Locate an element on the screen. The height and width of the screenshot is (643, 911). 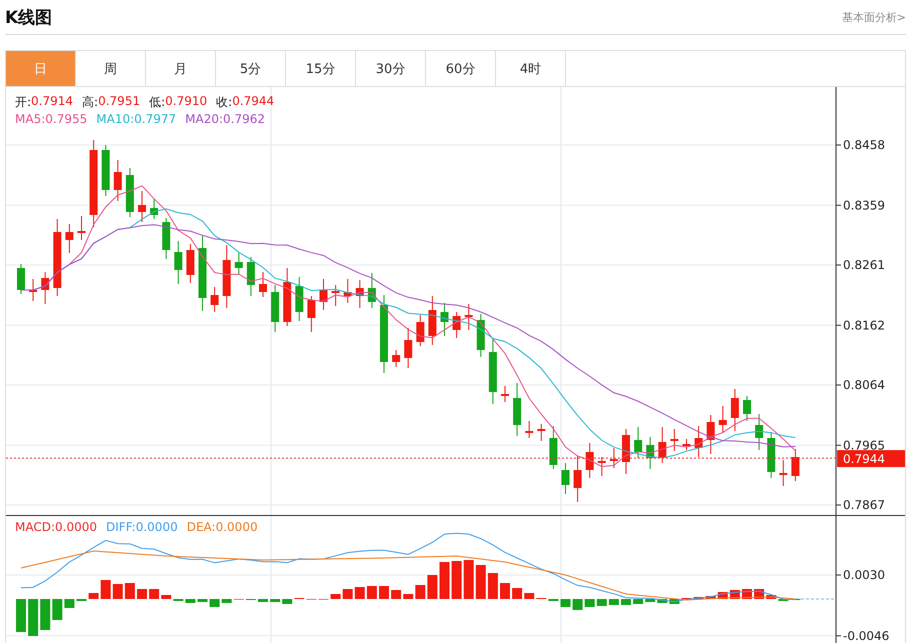
legend-value: 0.7914 is located at coordinates (52, 102).